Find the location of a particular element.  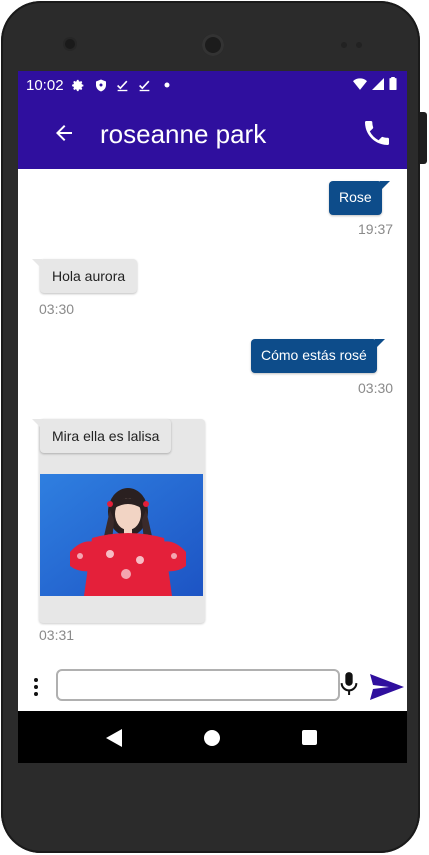

status-time: 10:02 is located at coordinates (45, 85).